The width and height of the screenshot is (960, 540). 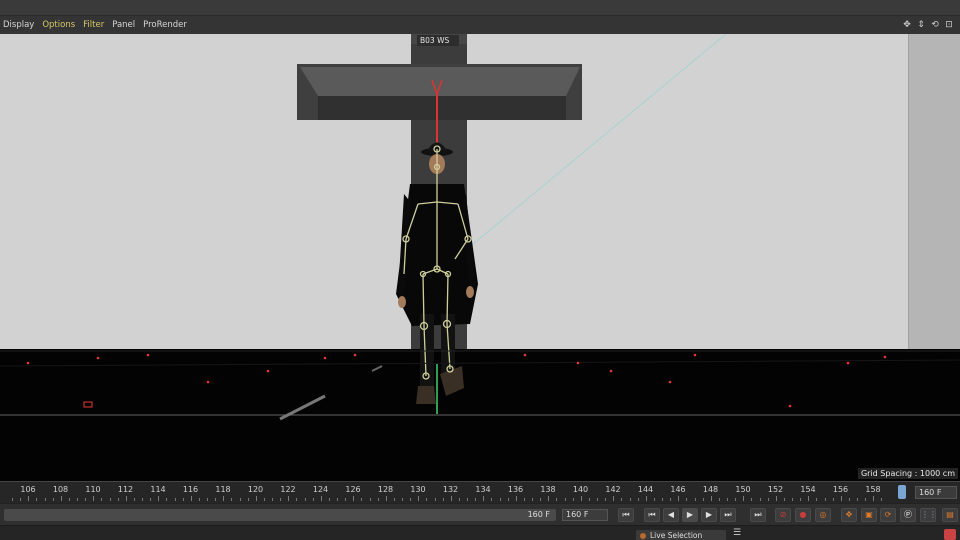 What do you see at coordinates (88, 404) in the screenshot?
I see `null-object-marker` at bounding box center [88, 404].